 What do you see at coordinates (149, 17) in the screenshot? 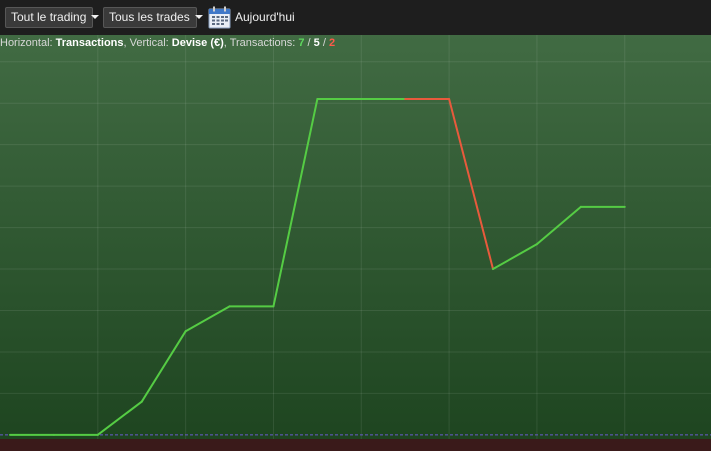
I see `trades-filter-label: Tous les trades` at bounding box center [149, 17].